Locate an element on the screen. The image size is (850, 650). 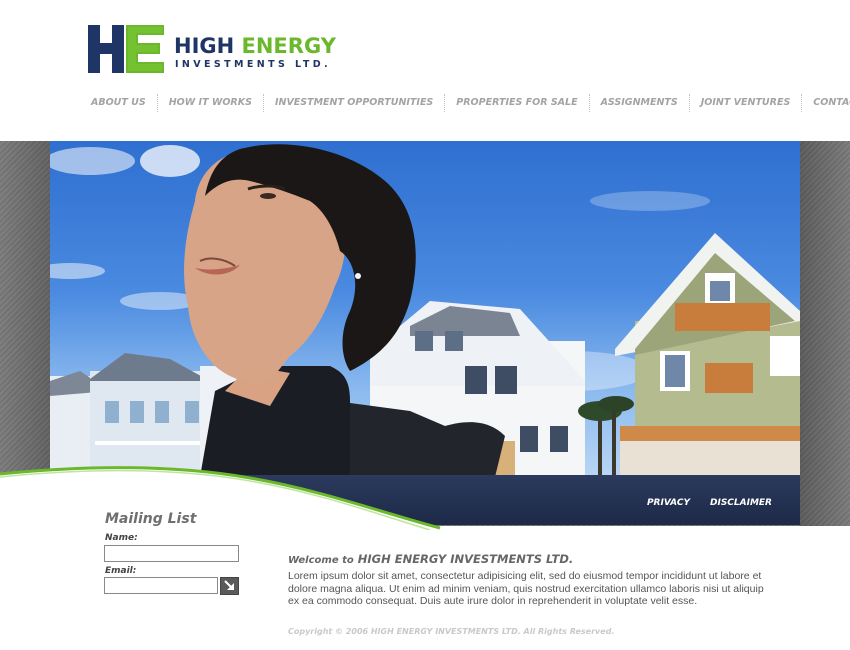
subscribe-button is located at coordinates (229, 586).